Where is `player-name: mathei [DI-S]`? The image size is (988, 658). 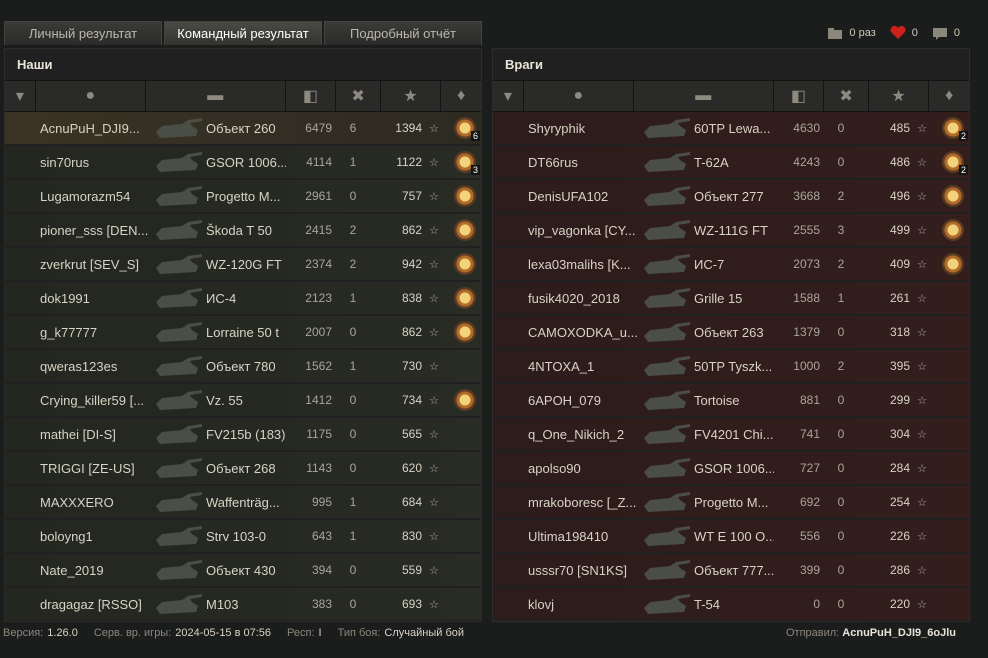
player-name: mathei [DI-S] is located at coordinates (82, 434).